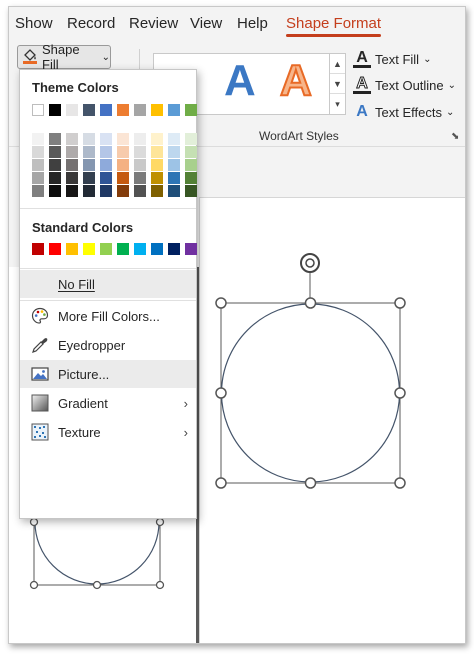  I want to click on text-effects-icon: A, so click(362, 111).